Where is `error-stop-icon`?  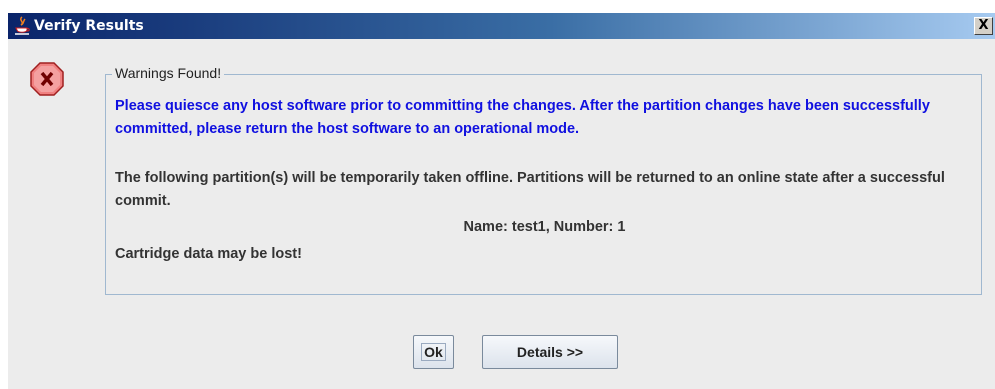
error-stop-icon is located at coordinates (47, 79).